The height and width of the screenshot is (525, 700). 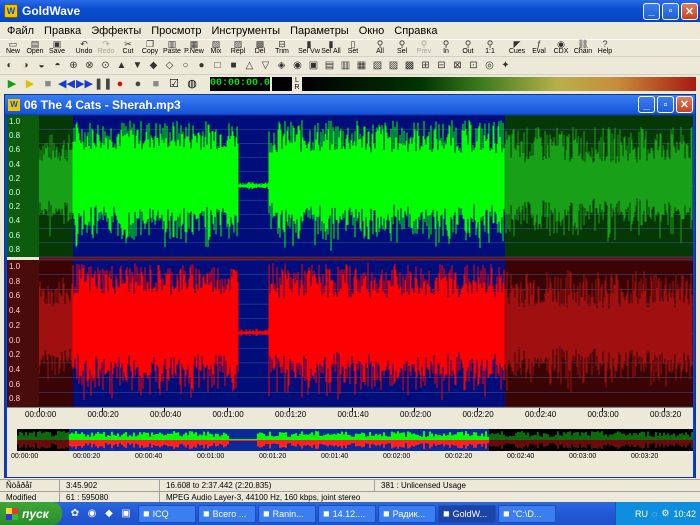 What do you see at coordinates (281, 65) in the screenshot?
I see `effect-icon-18: ◈` at bounding box center [281, 65].